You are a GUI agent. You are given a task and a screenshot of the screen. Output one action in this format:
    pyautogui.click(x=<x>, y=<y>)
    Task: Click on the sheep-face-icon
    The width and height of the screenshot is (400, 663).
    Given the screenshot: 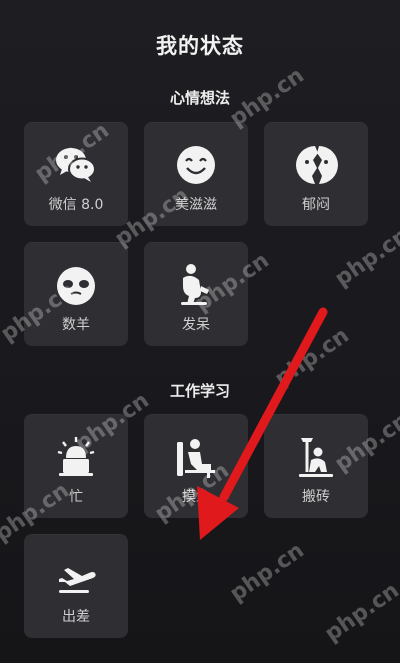 What is the action you would take?
    pyautogui.click(x=76, y=286)
    